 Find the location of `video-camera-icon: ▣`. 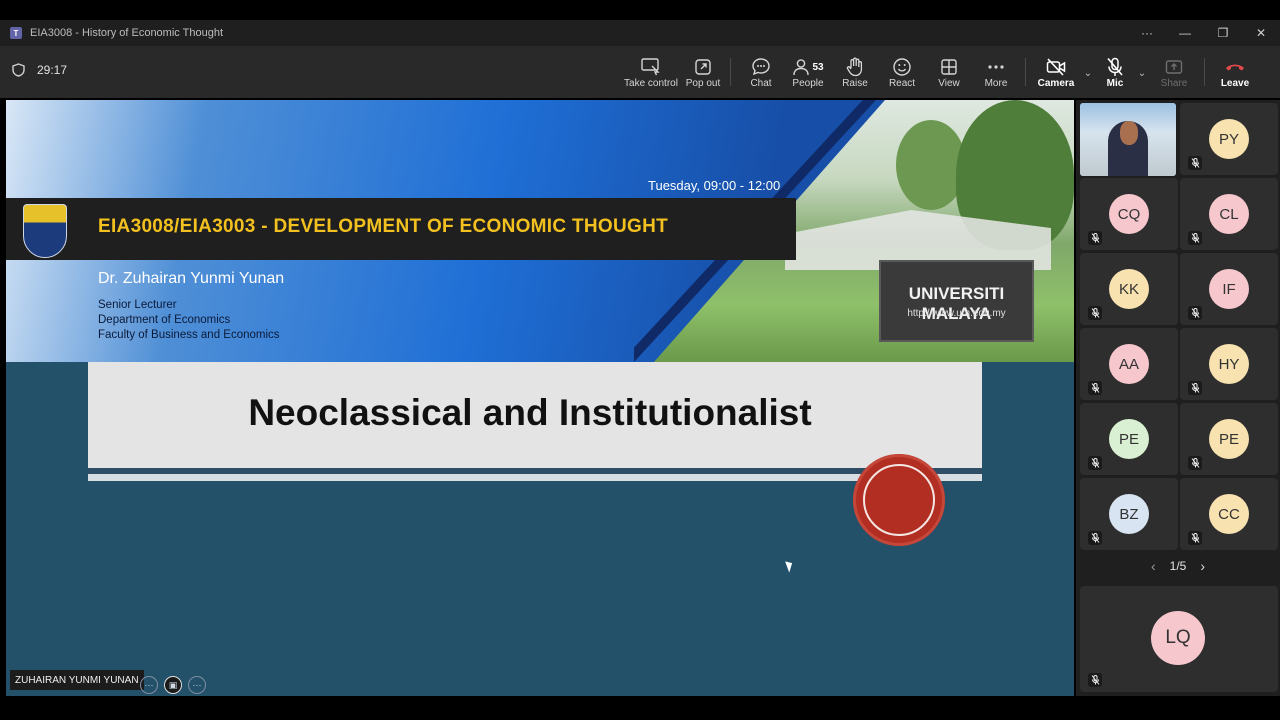

video-camera-icon: ▣ is located at coordinates (173, 685).